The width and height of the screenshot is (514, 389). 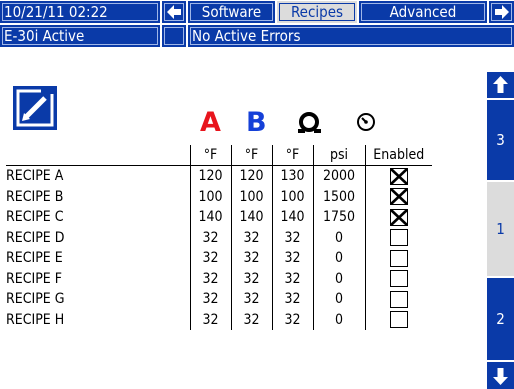 What do you see at coordinates (210, 155) in the screenshot?
I see `unit-a-header: °F` at bounding box center [210, 155].